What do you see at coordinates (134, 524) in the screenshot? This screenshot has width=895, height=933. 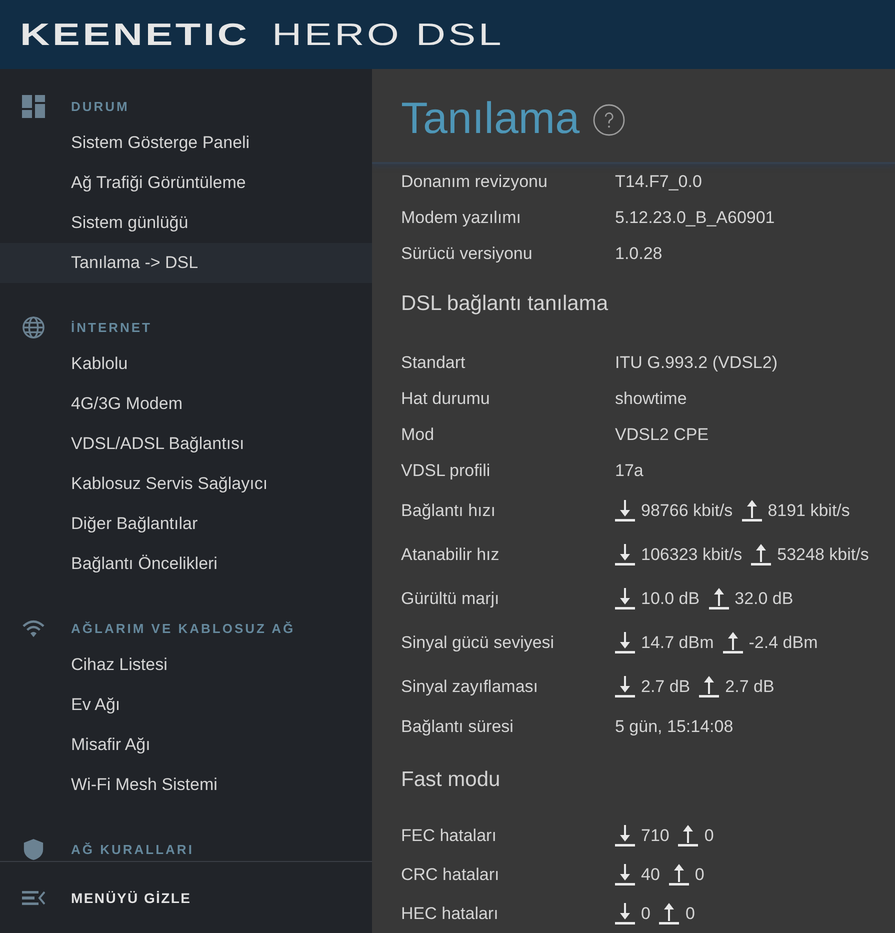 I see `menu-item: Diğer Bağlantılar` at bounding box center [134, 524].